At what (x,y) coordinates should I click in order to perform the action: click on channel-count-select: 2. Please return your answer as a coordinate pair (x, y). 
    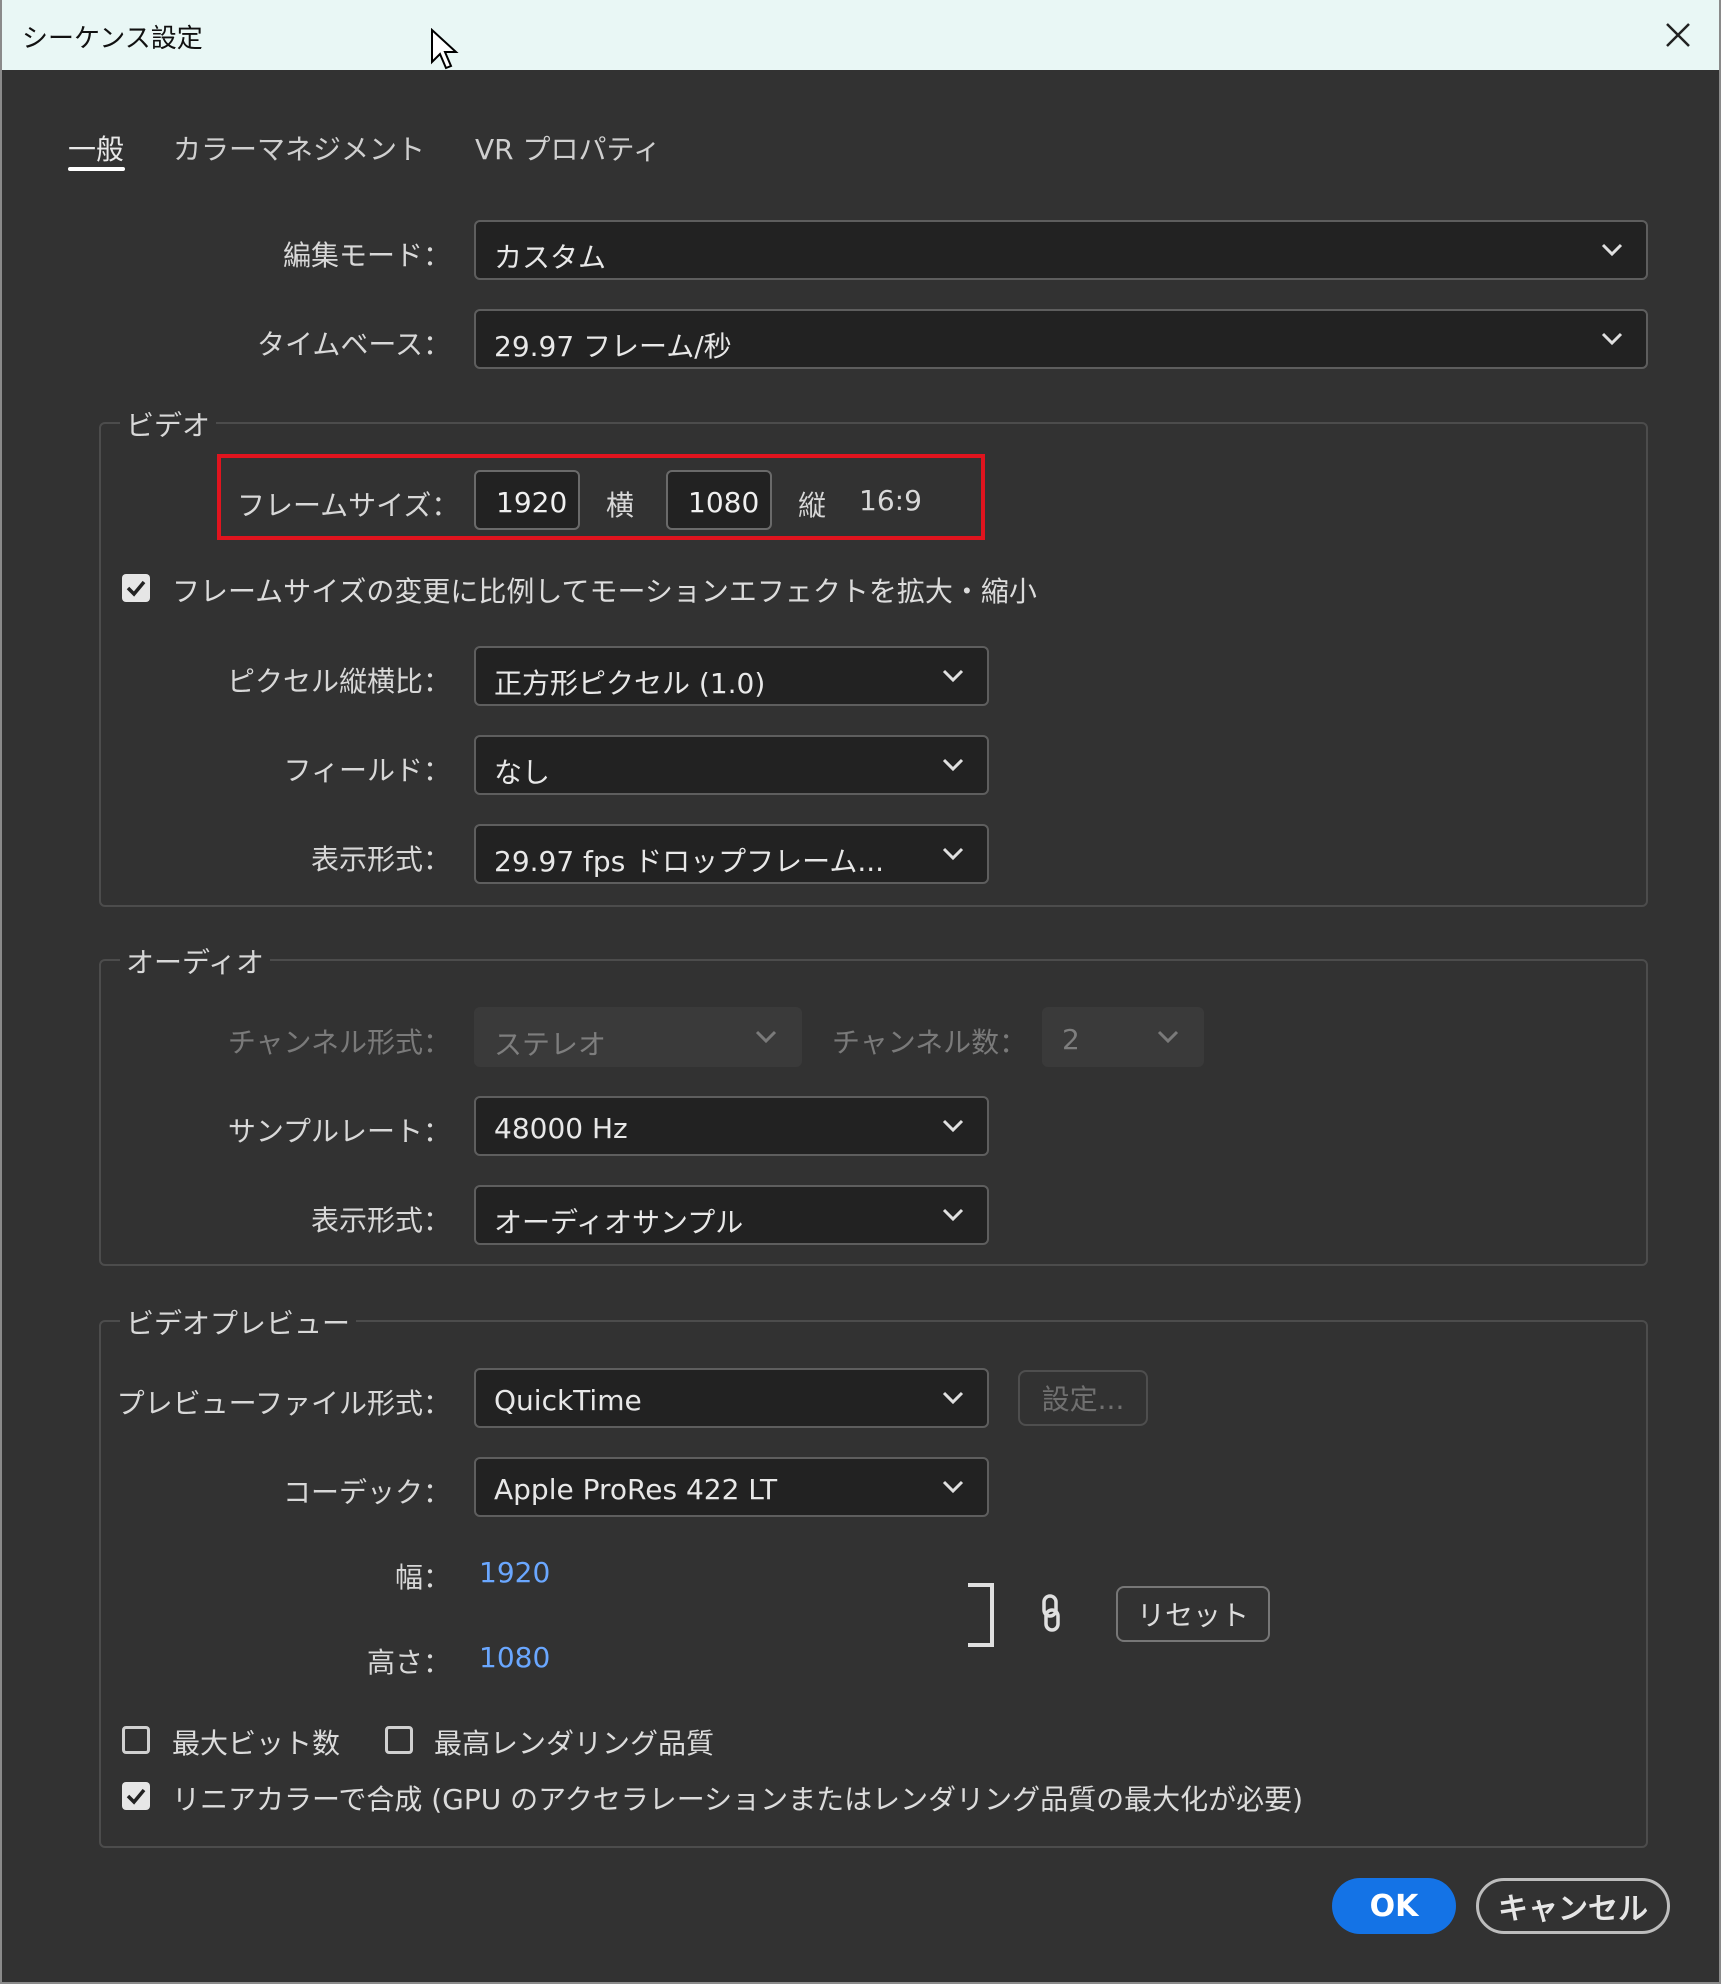
    Looking at the image, I should click on (1123, 1037).